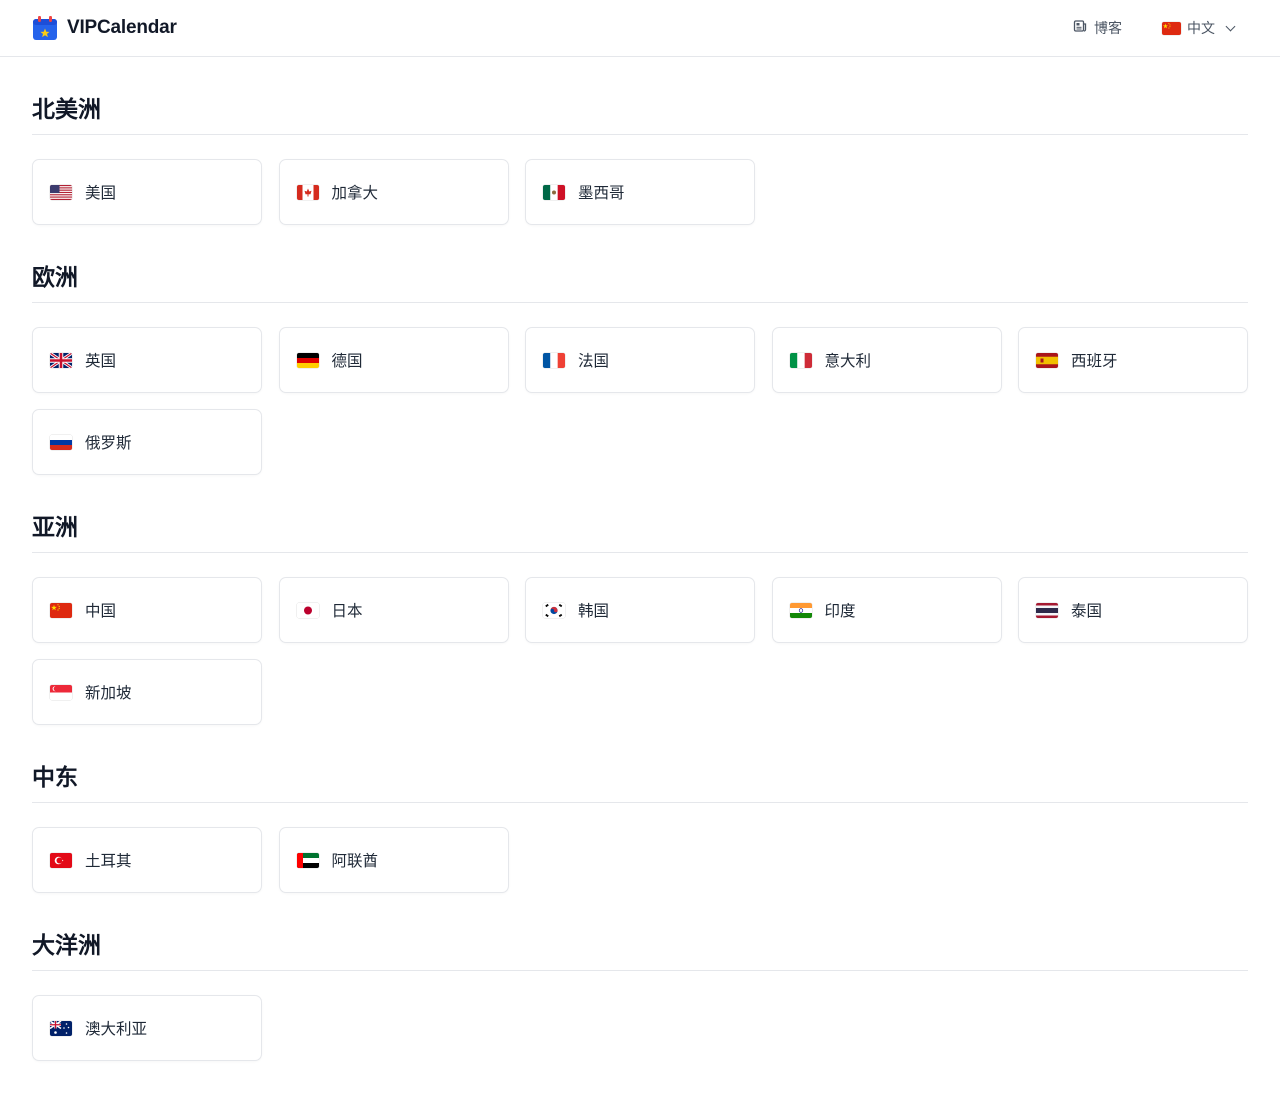  Describe the element at coordinates (307, 360) in the screenshot. I see `de-flag-icon` at that location.